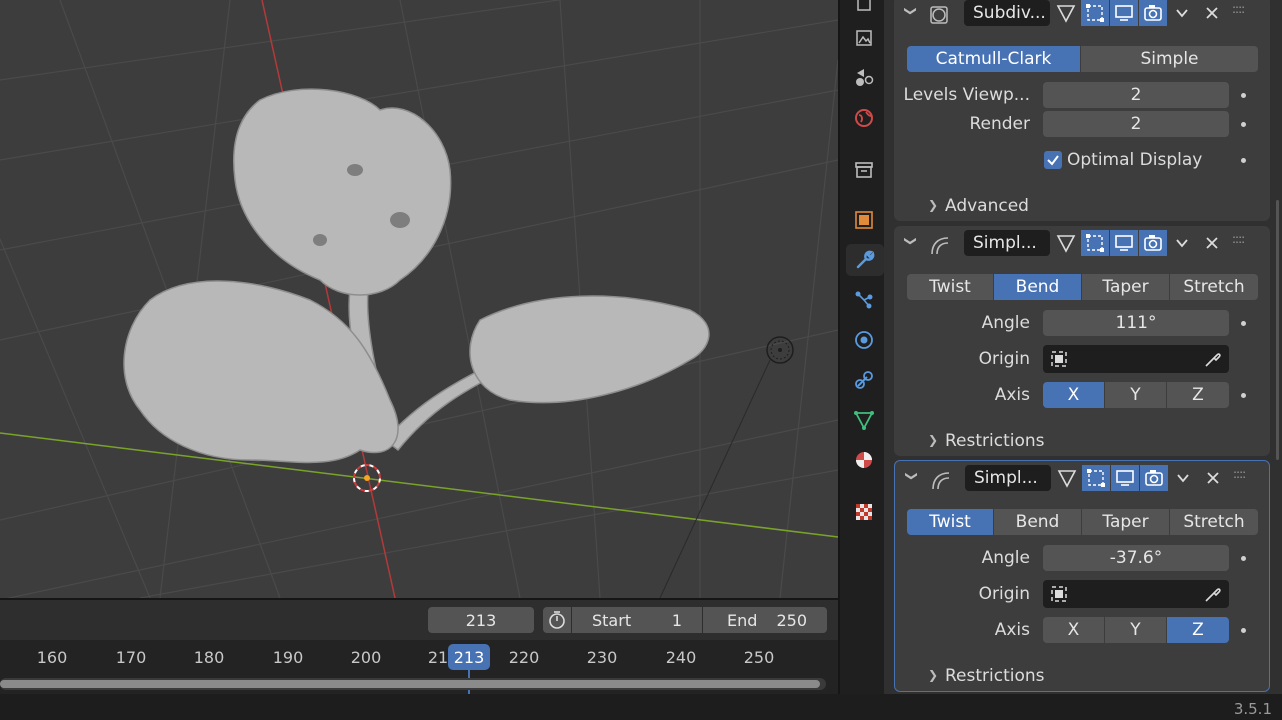 The height and width of the screenshot is (720, 1282). What do you see at coordinates (1136, 558) in the screenshot?
I see `angle-field: -37.6°` at bounding box center [1136, 558].